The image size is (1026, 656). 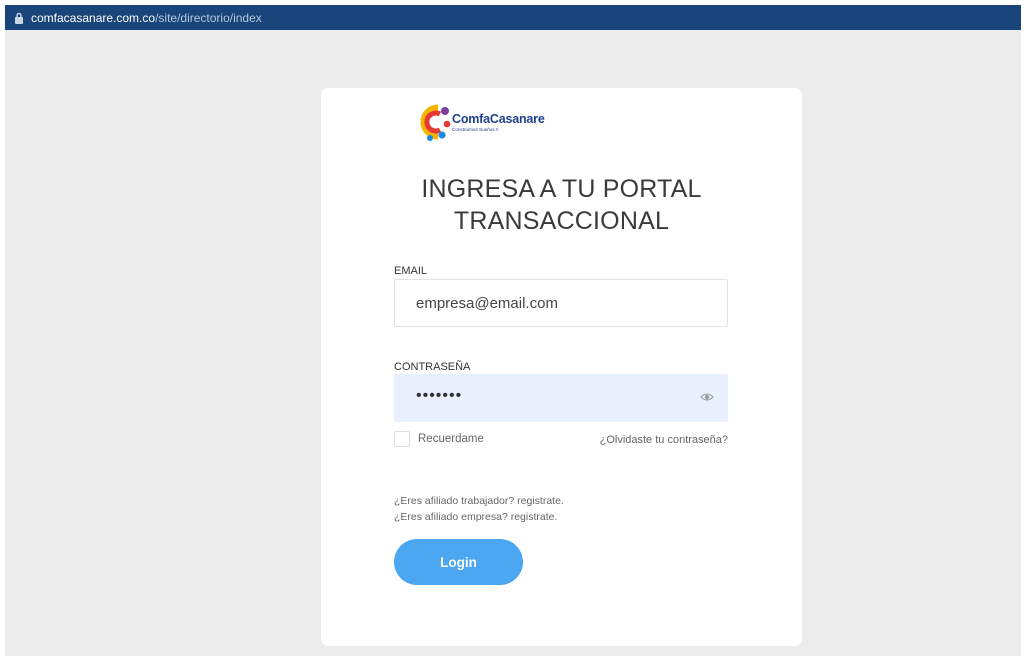 What do you see at coordinates (561, 398) in the screenshot?
I see `password-field: •••••••` at bounding box center [561, 398].